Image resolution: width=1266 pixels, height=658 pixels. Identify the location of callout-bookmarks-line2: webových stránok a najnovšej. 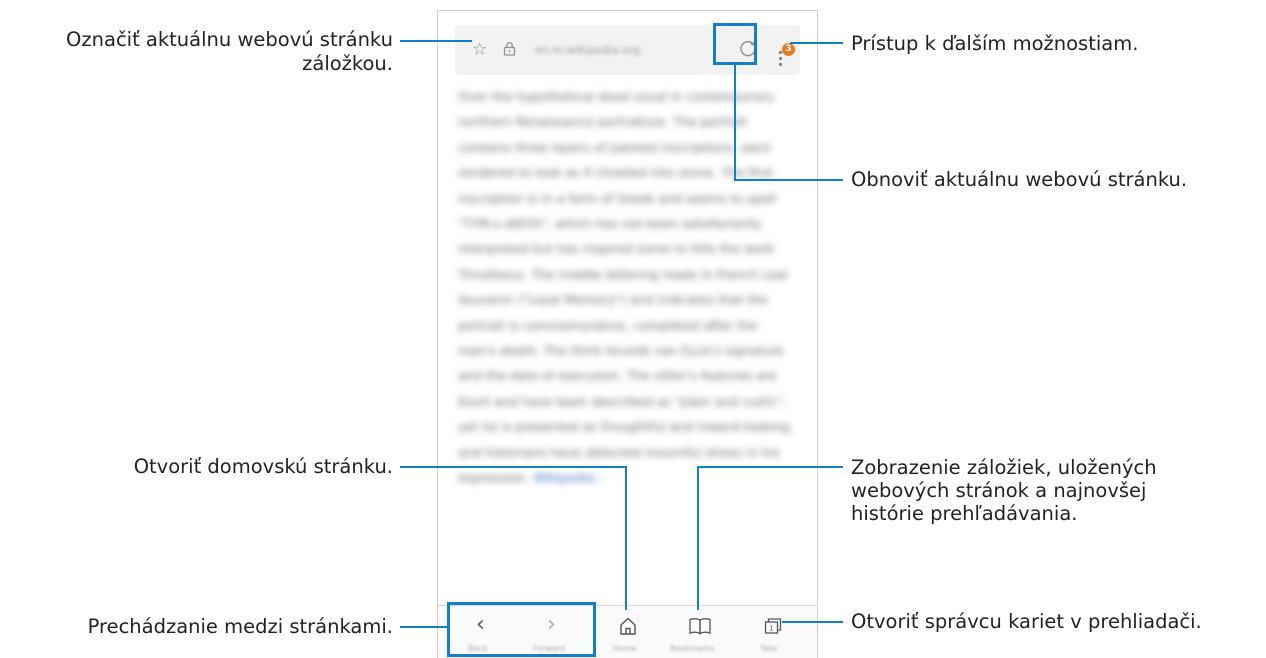
(999, 490).